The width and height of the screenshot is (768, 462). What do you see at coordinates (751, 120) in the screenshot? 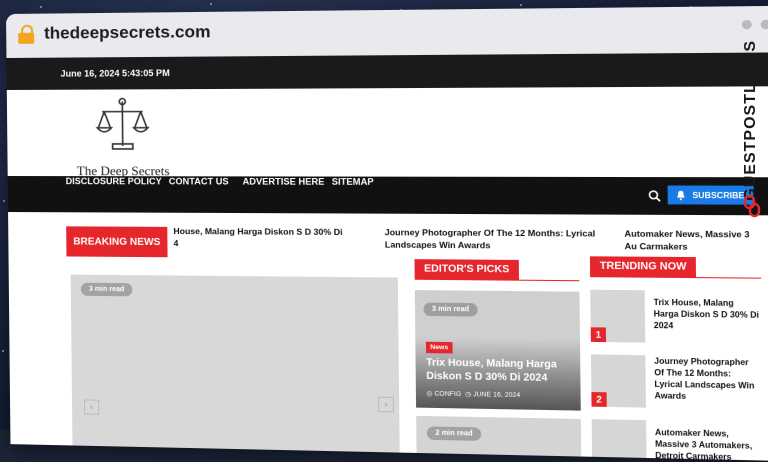
I see `watermark-text: GUESTPOSTLINKS` at bounding box center [751, 120].